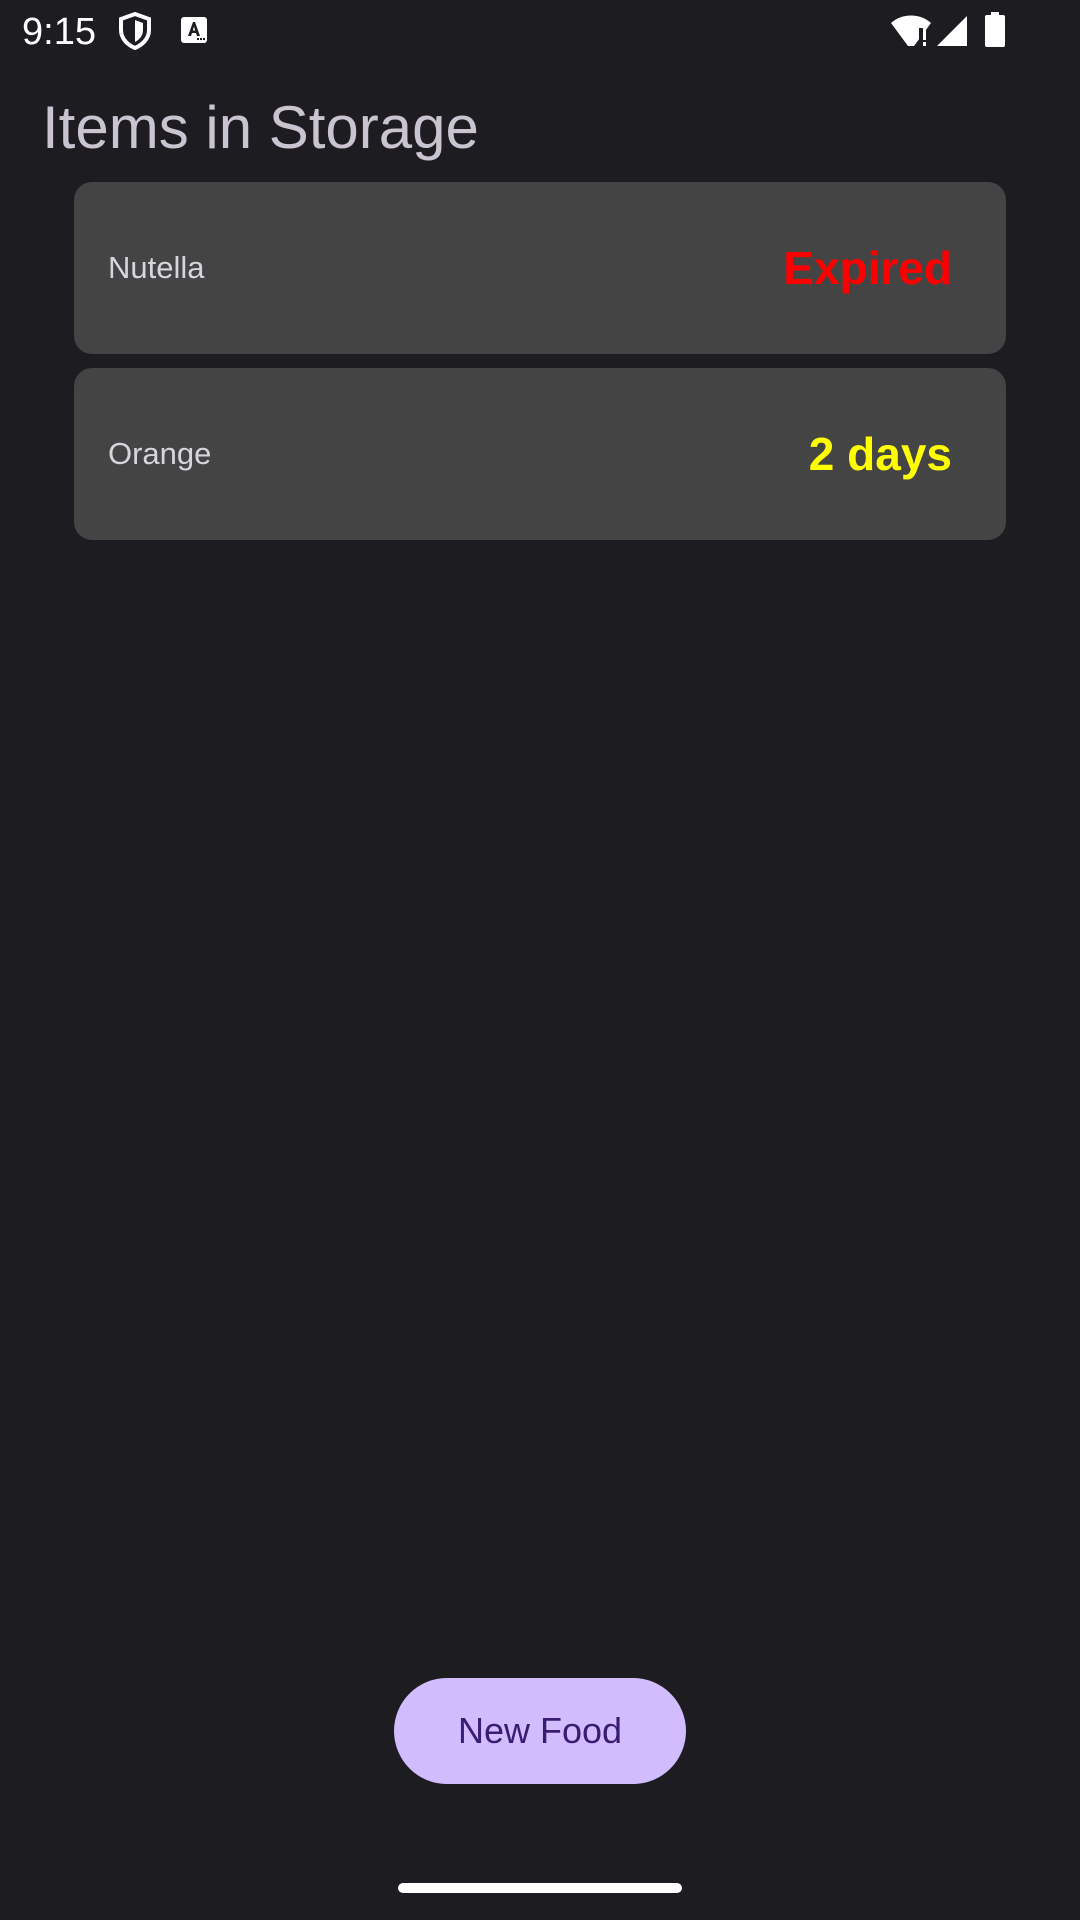 The height and width of the screenshot is (1920, 1080). Describe the element at coordinates (540, 1731) in the screenshot. I see `new-food-button: New Food` at that location.